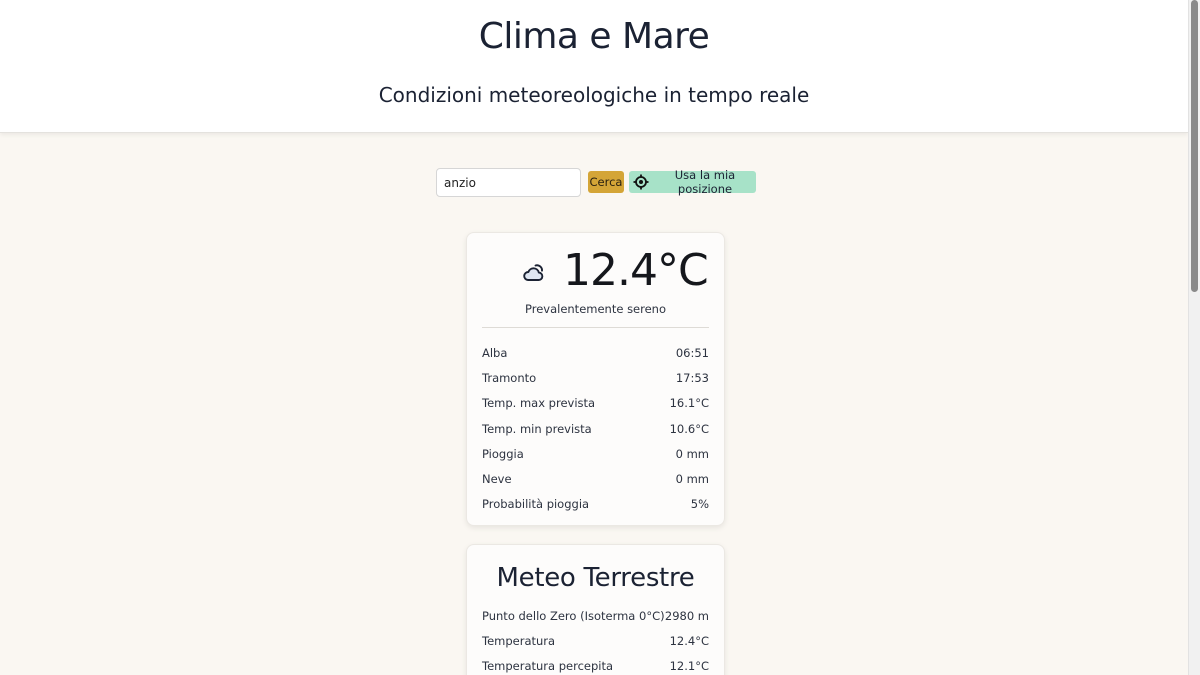  Describe the element at coordinates (495, 352) in the screenshot. I see `detail-label: Alba` at that location.